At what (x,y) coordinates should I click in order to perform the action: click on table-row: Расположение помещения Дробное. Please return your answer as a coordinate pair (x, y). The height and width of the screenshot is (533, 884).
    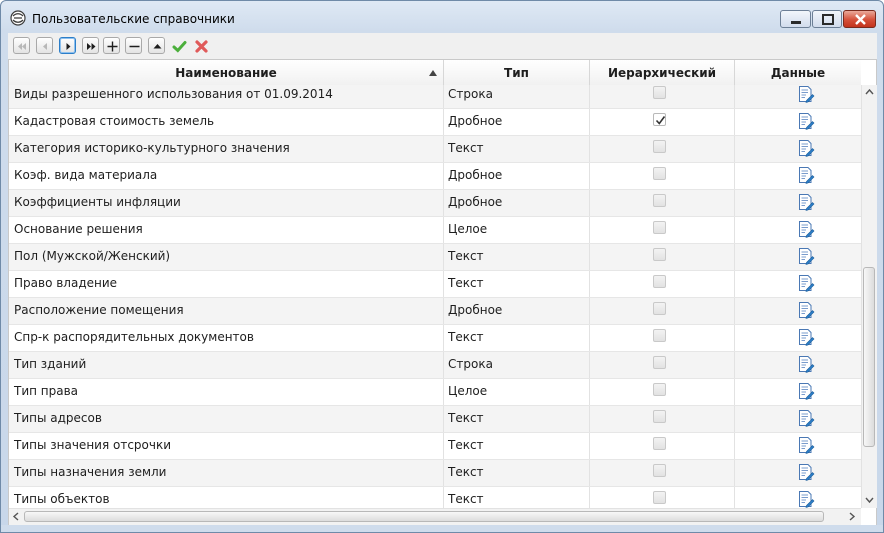
    Looking at the image, I should click on (435, 311).